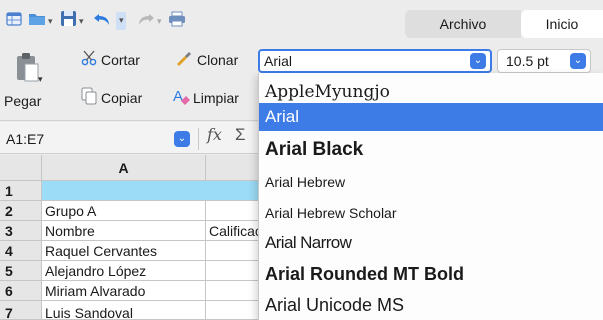  Describe the element at coordinates (527, 61) in the screenshot. I see `font-size-value: 10.5 pt` at that location.